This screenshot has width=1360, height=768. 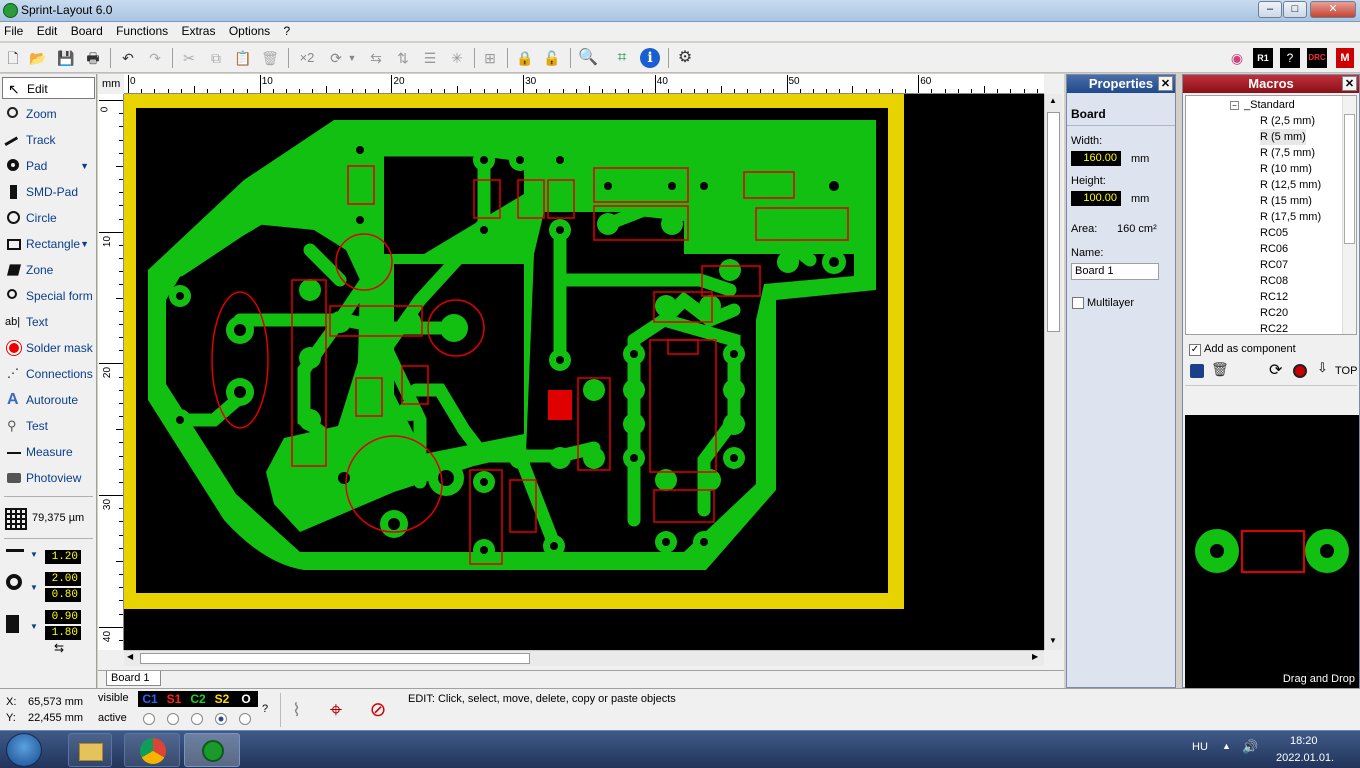 I want to click on macro-item: R (15 mm), so click(x=1286, y=201).